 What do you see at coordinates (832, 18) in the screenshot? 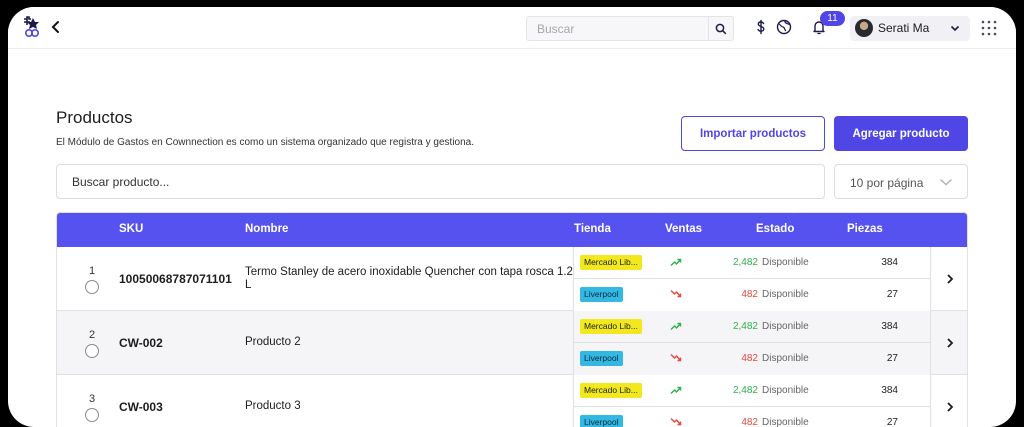
I see `notification-badge: 11` at bounding box center [832, 18].